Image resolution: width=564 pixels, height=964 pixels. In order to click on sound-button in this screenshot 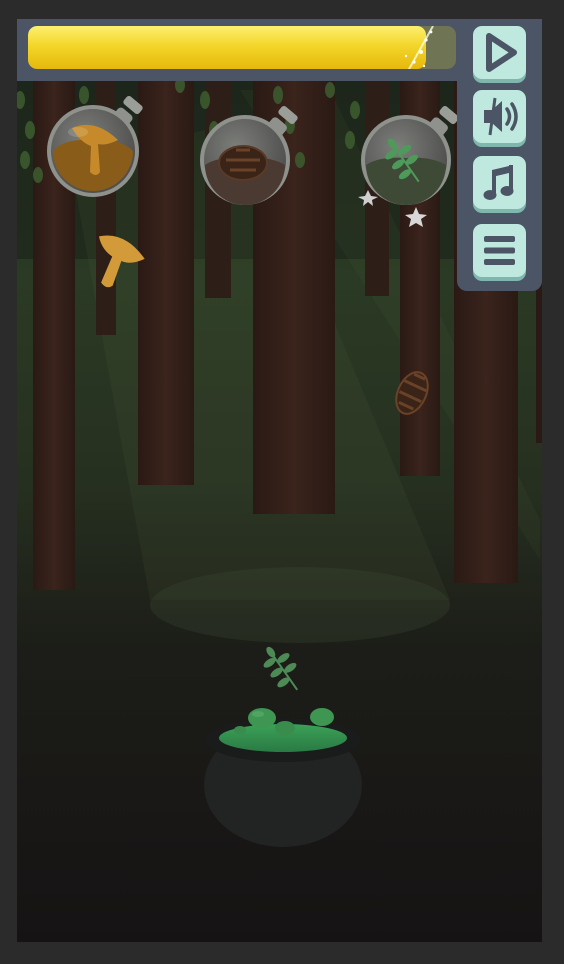, I will do `click(499, 116)`.